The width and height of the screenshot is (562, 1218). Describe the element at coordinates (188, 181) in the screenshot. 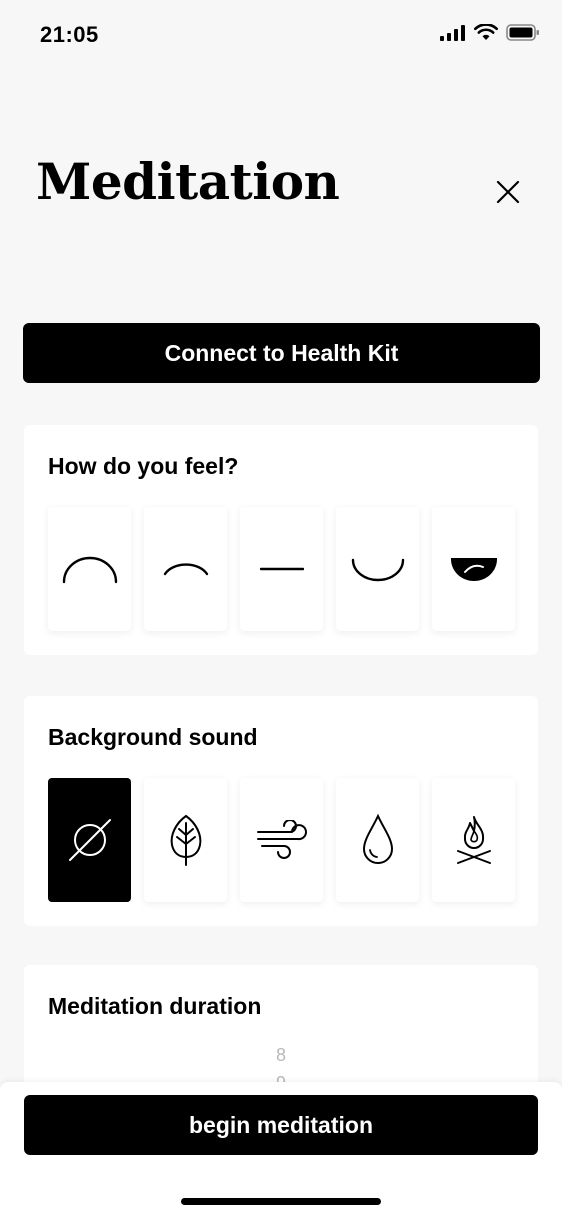

I see `page-title: Meditation` at that location.